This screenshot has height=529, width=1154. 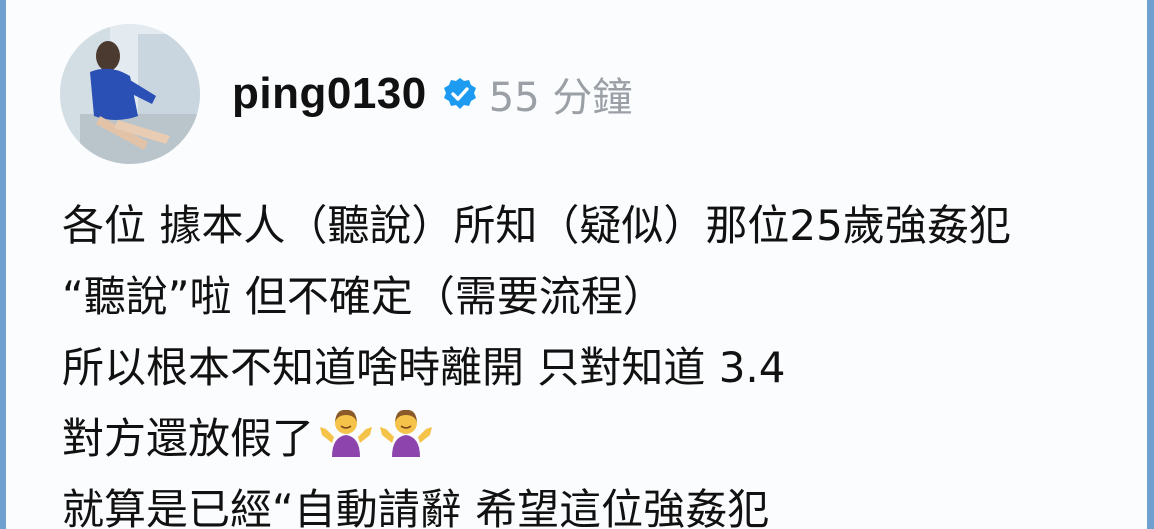 What do you see at coordinates (592, 438) in the screenshot?
I see `post-line-with-emoji: 對方還放假了` at bounding box center [592, 438].